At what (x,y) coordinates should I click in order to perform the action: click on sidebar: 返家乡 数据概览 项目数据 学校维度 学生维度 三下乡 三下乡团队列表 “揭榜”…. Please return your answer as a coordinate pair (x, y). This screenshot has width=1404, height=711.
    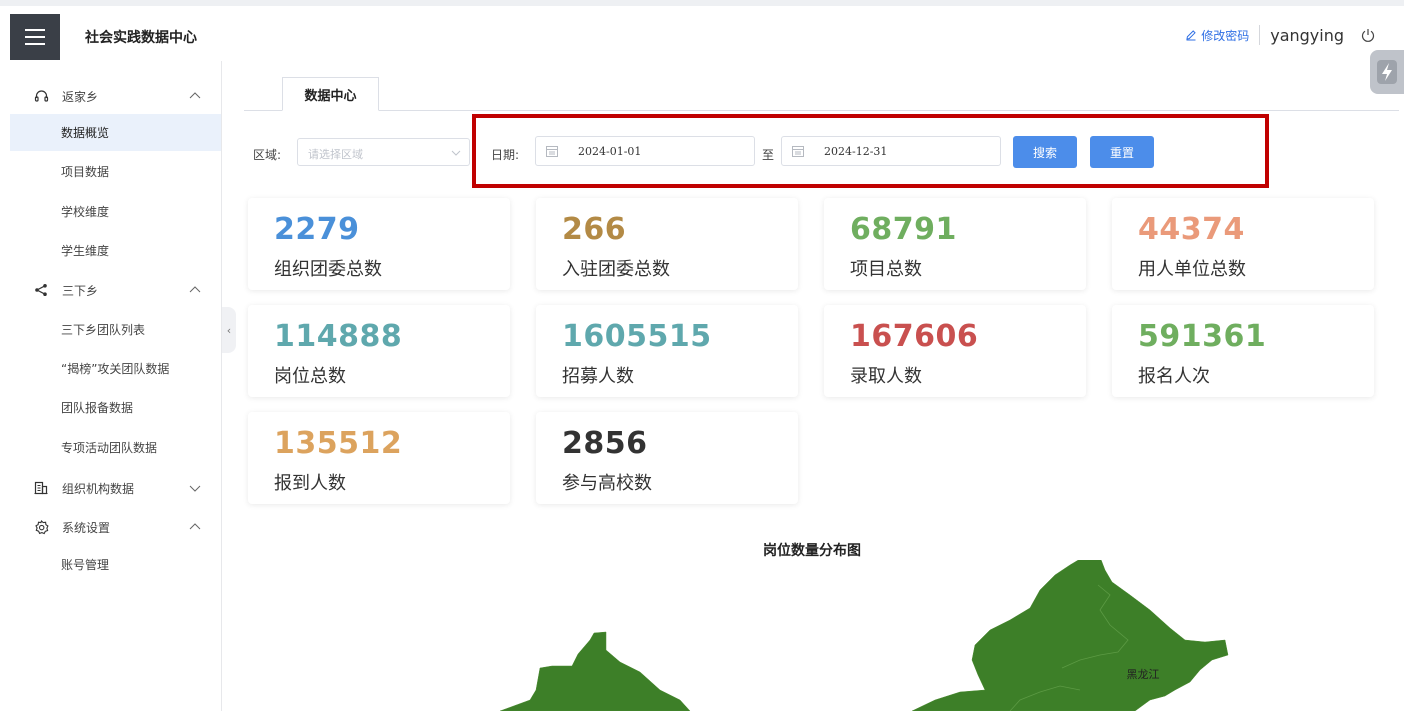
    Looking at the image, I should click on (111, 386).